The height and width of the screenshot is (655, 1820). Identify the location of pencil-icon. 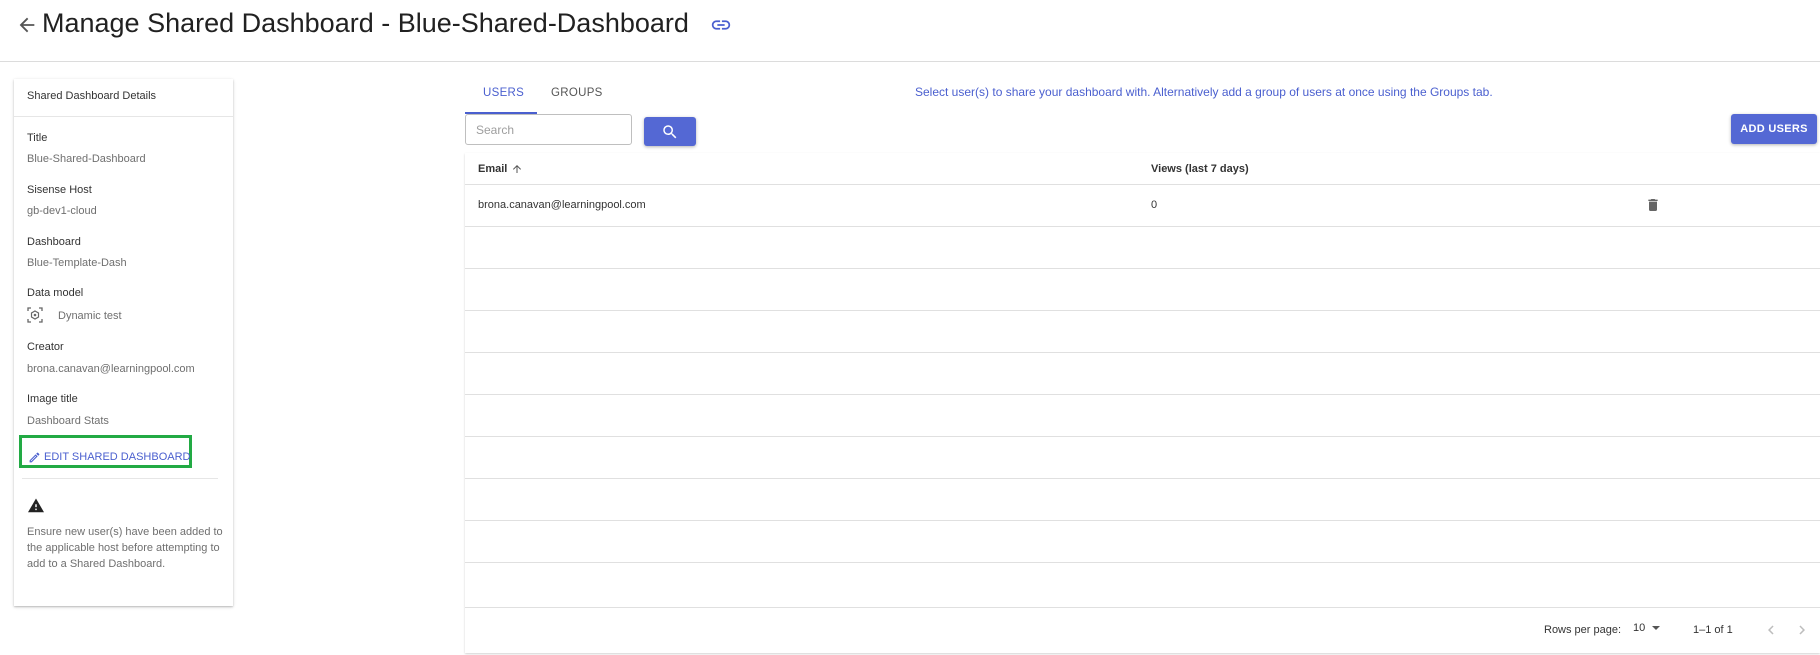
(34, 457).